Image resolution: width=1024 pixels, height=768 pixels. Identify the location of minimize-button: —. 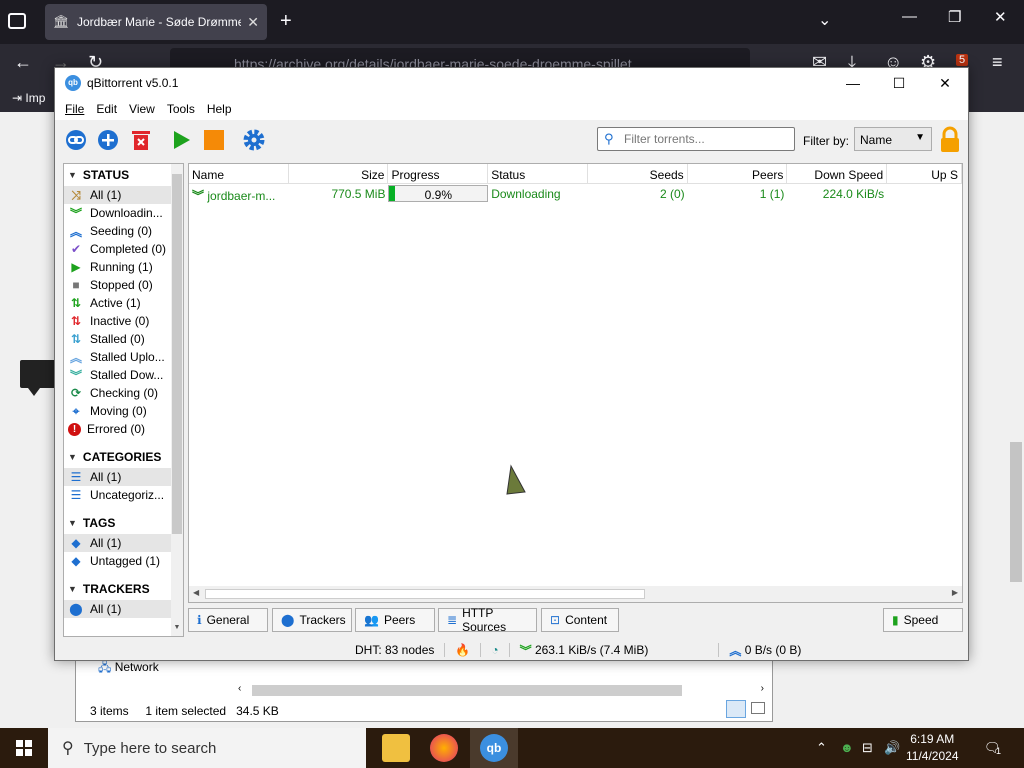
(853, 83).